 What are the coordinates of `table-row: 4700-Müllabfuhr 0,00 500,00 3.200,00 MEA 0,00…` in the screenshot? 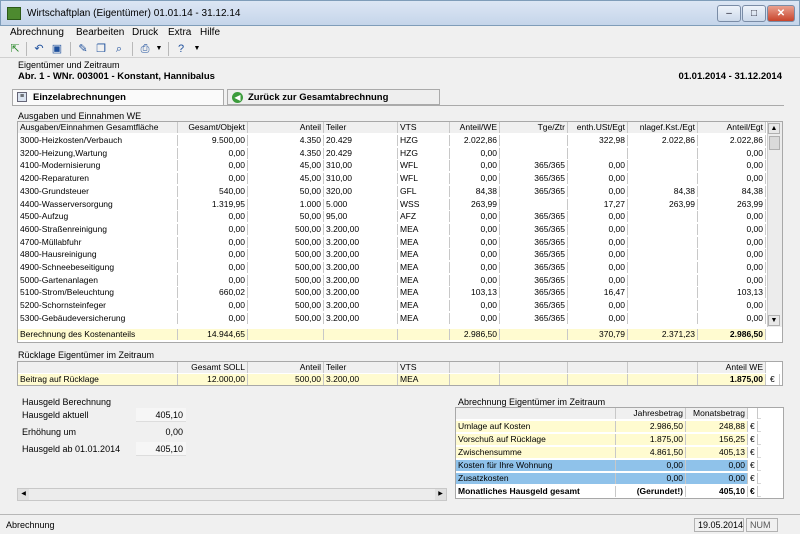 It's located at (392, 242).